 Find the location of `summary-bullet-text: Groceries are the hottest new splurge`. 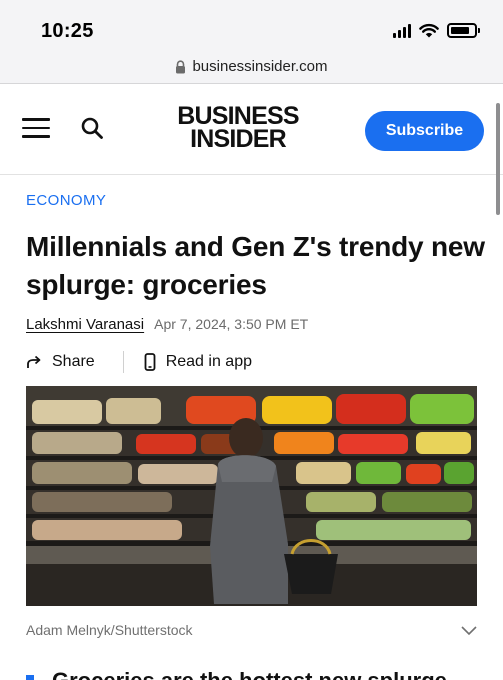

summary-bullet-text: Groceries are the hottest new splurge is located at coordinates (249, 674).